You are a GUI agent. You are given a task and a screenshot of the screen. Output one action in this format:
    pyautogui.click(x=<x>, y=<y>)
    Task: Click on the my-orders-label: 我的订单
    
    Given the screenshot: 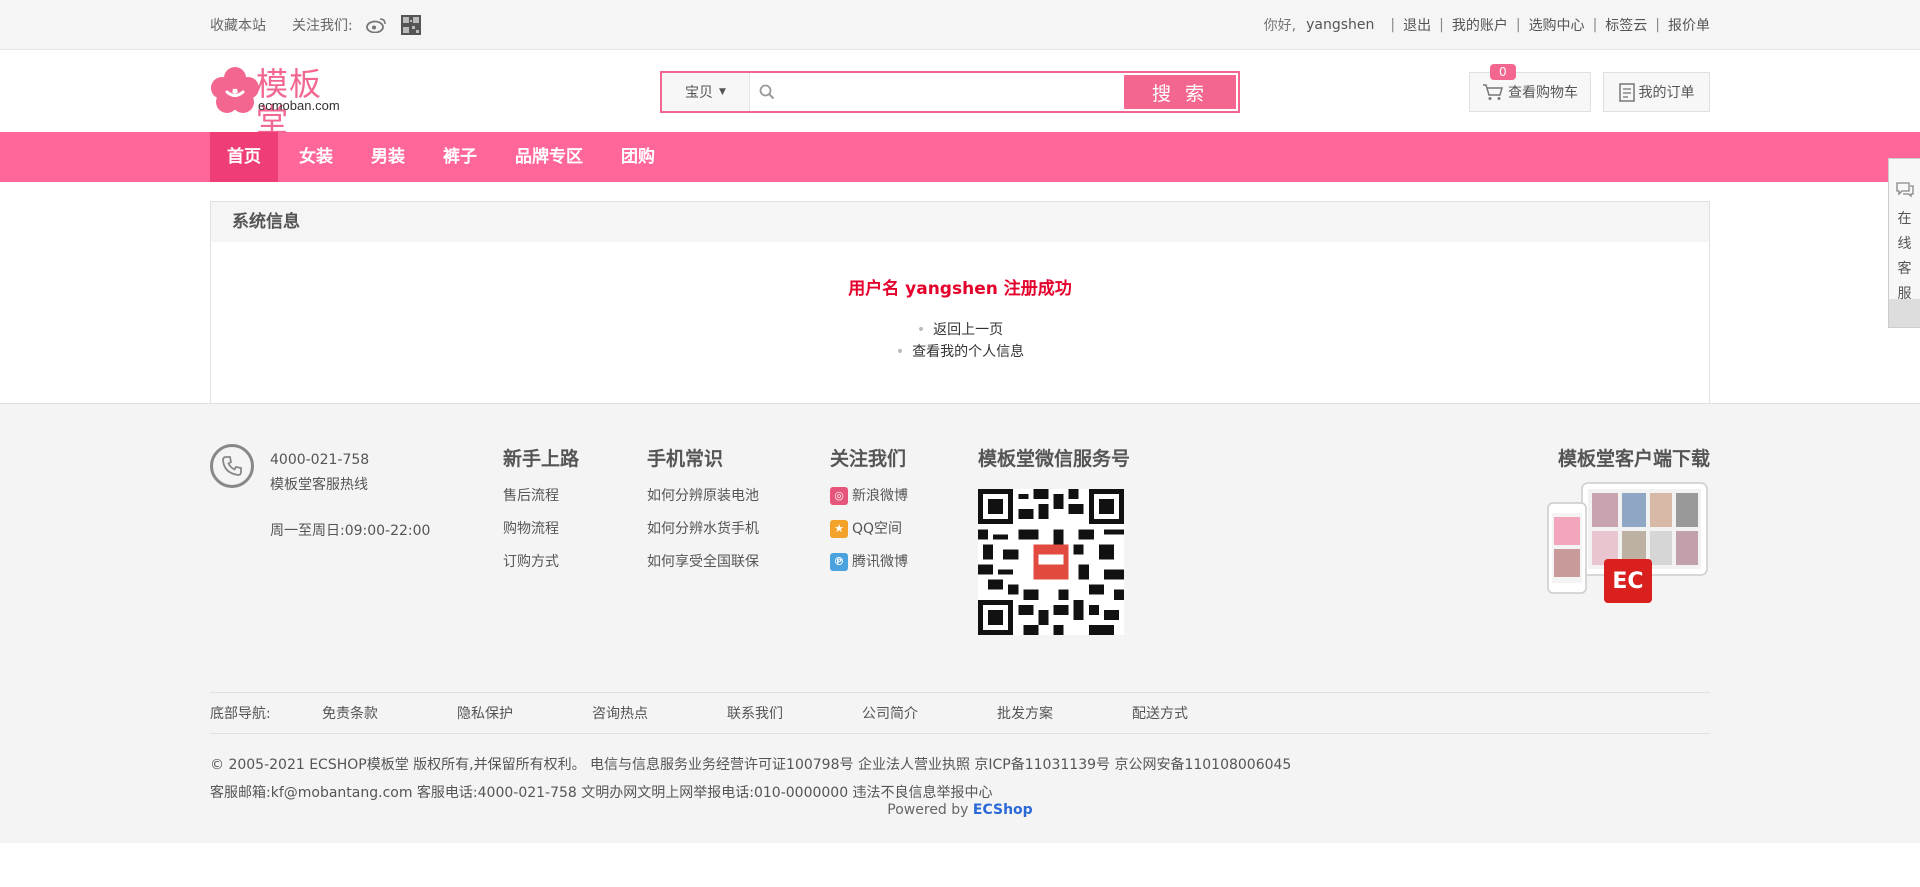 What is the action you would take?
    pyautogui.click(x=1666, y=93)
    